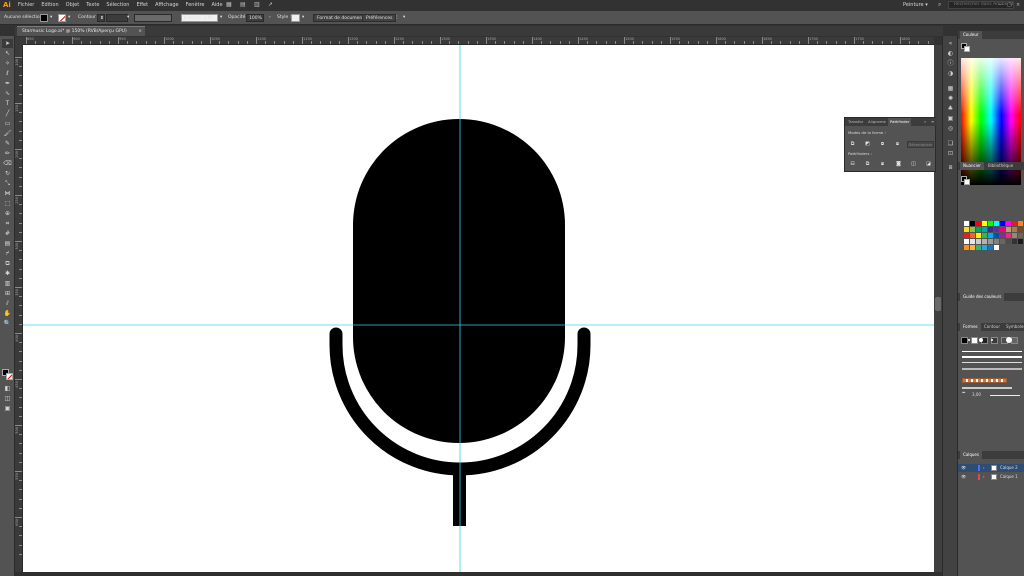 The width and height of the screenshot is (1024, 576). I want to click on brushes-panel-icon: ✺, so click(950, 98).